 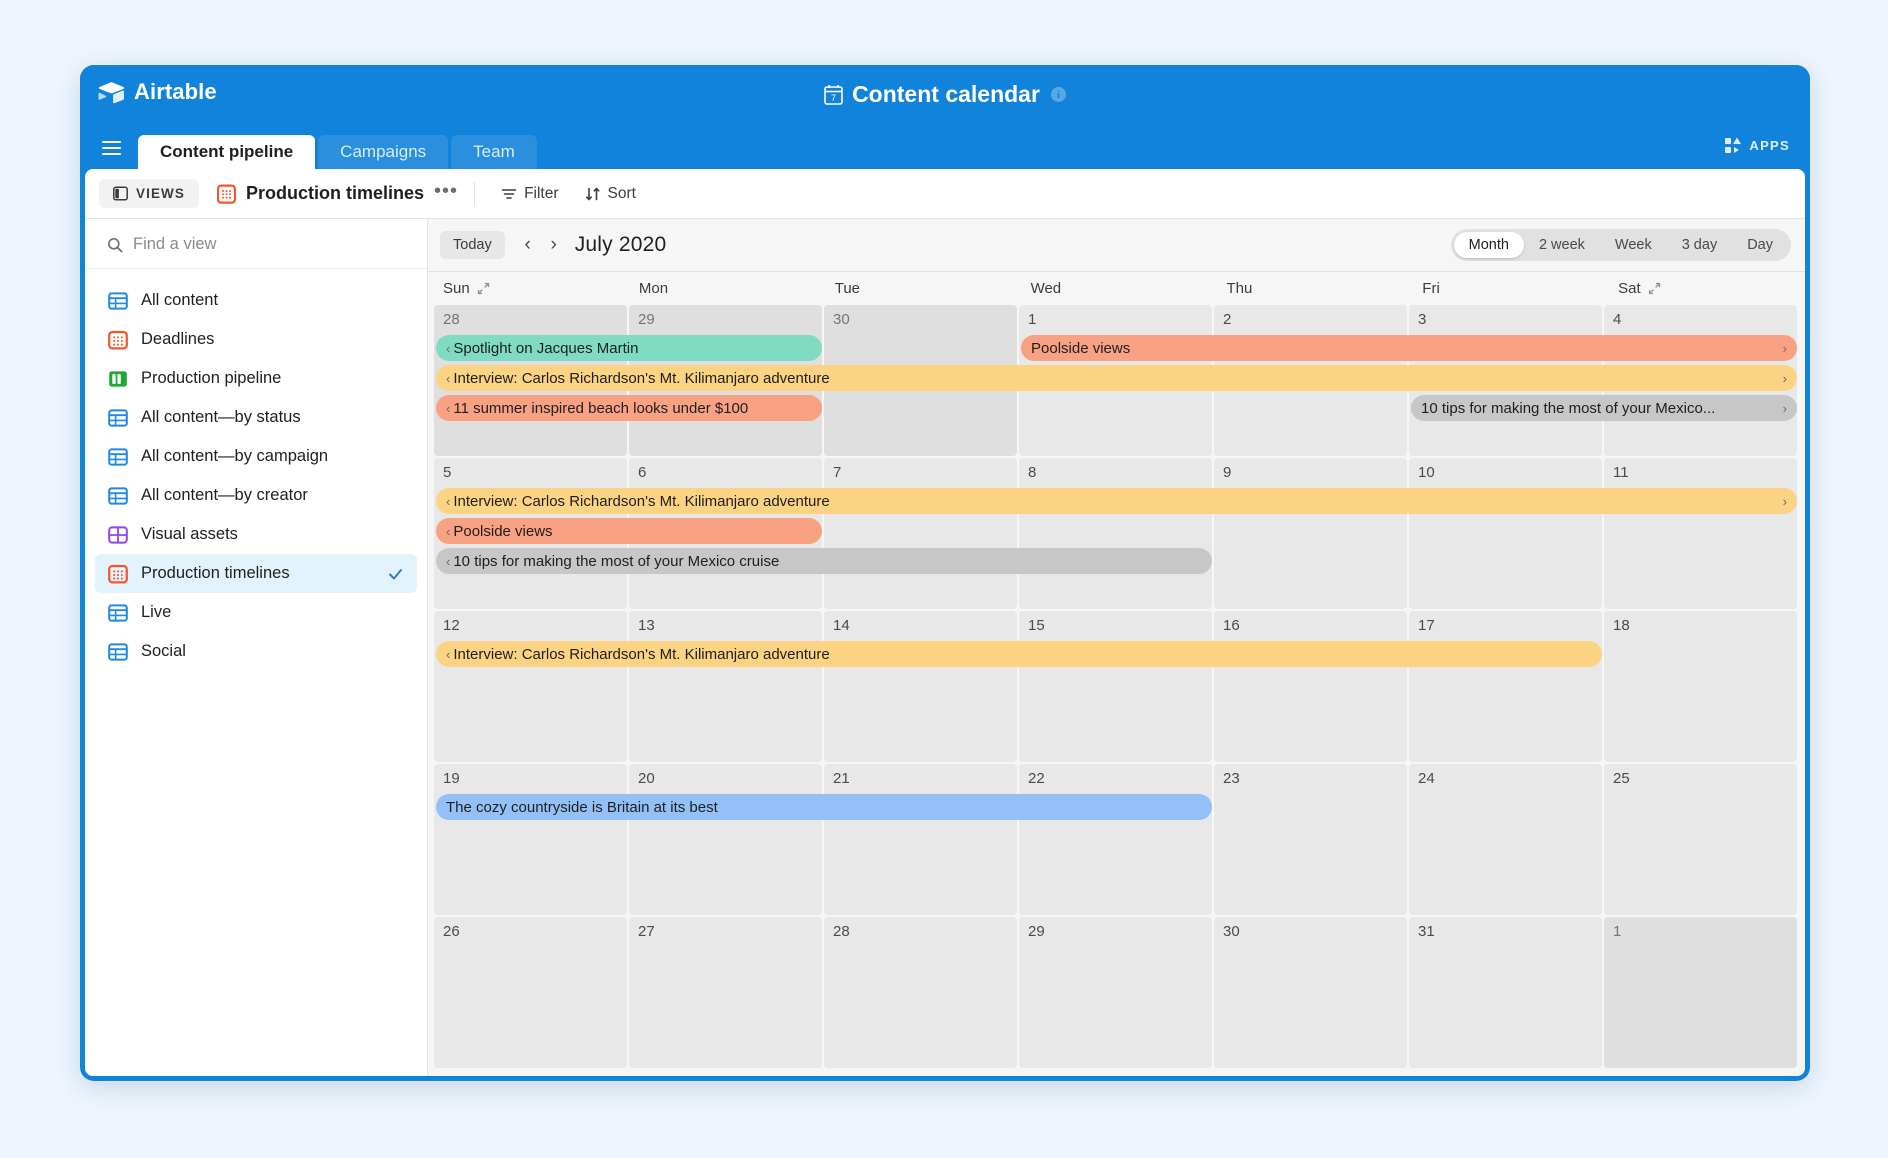 I want to click on day-number: 17, so click(x=1426, y=625).